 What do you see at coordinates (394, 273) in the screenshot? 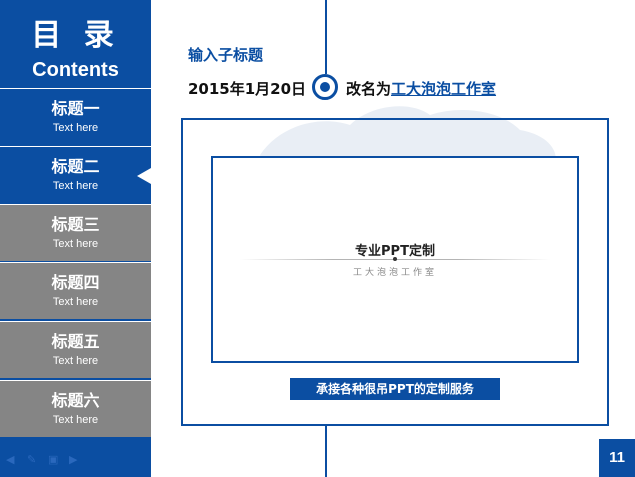
I see `center-subtitle: 工大泡泡工作室` at bounding box center [394, 273].